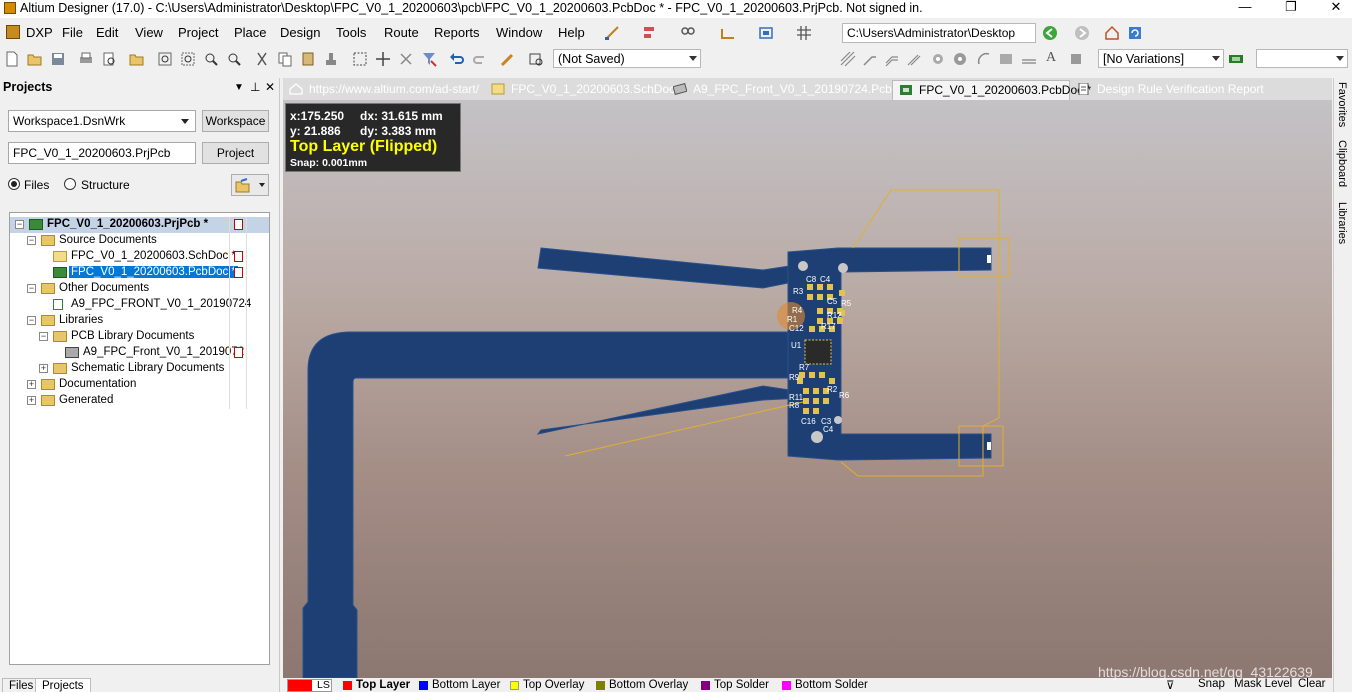 This screenshot has height=692, width=1352. What do you see at coordinates (1112, 33) in the screenshot?
I see `home-icon` at bounding box center [1112, 33].